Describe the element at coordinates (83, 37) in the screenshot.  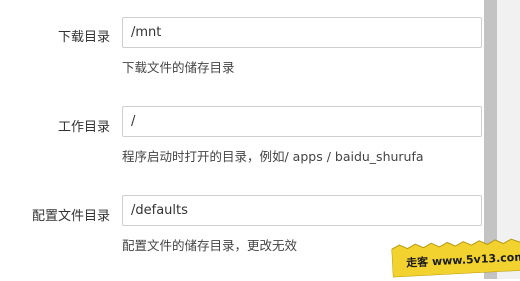
I see `download-dir-label: 下载目录` at that location.